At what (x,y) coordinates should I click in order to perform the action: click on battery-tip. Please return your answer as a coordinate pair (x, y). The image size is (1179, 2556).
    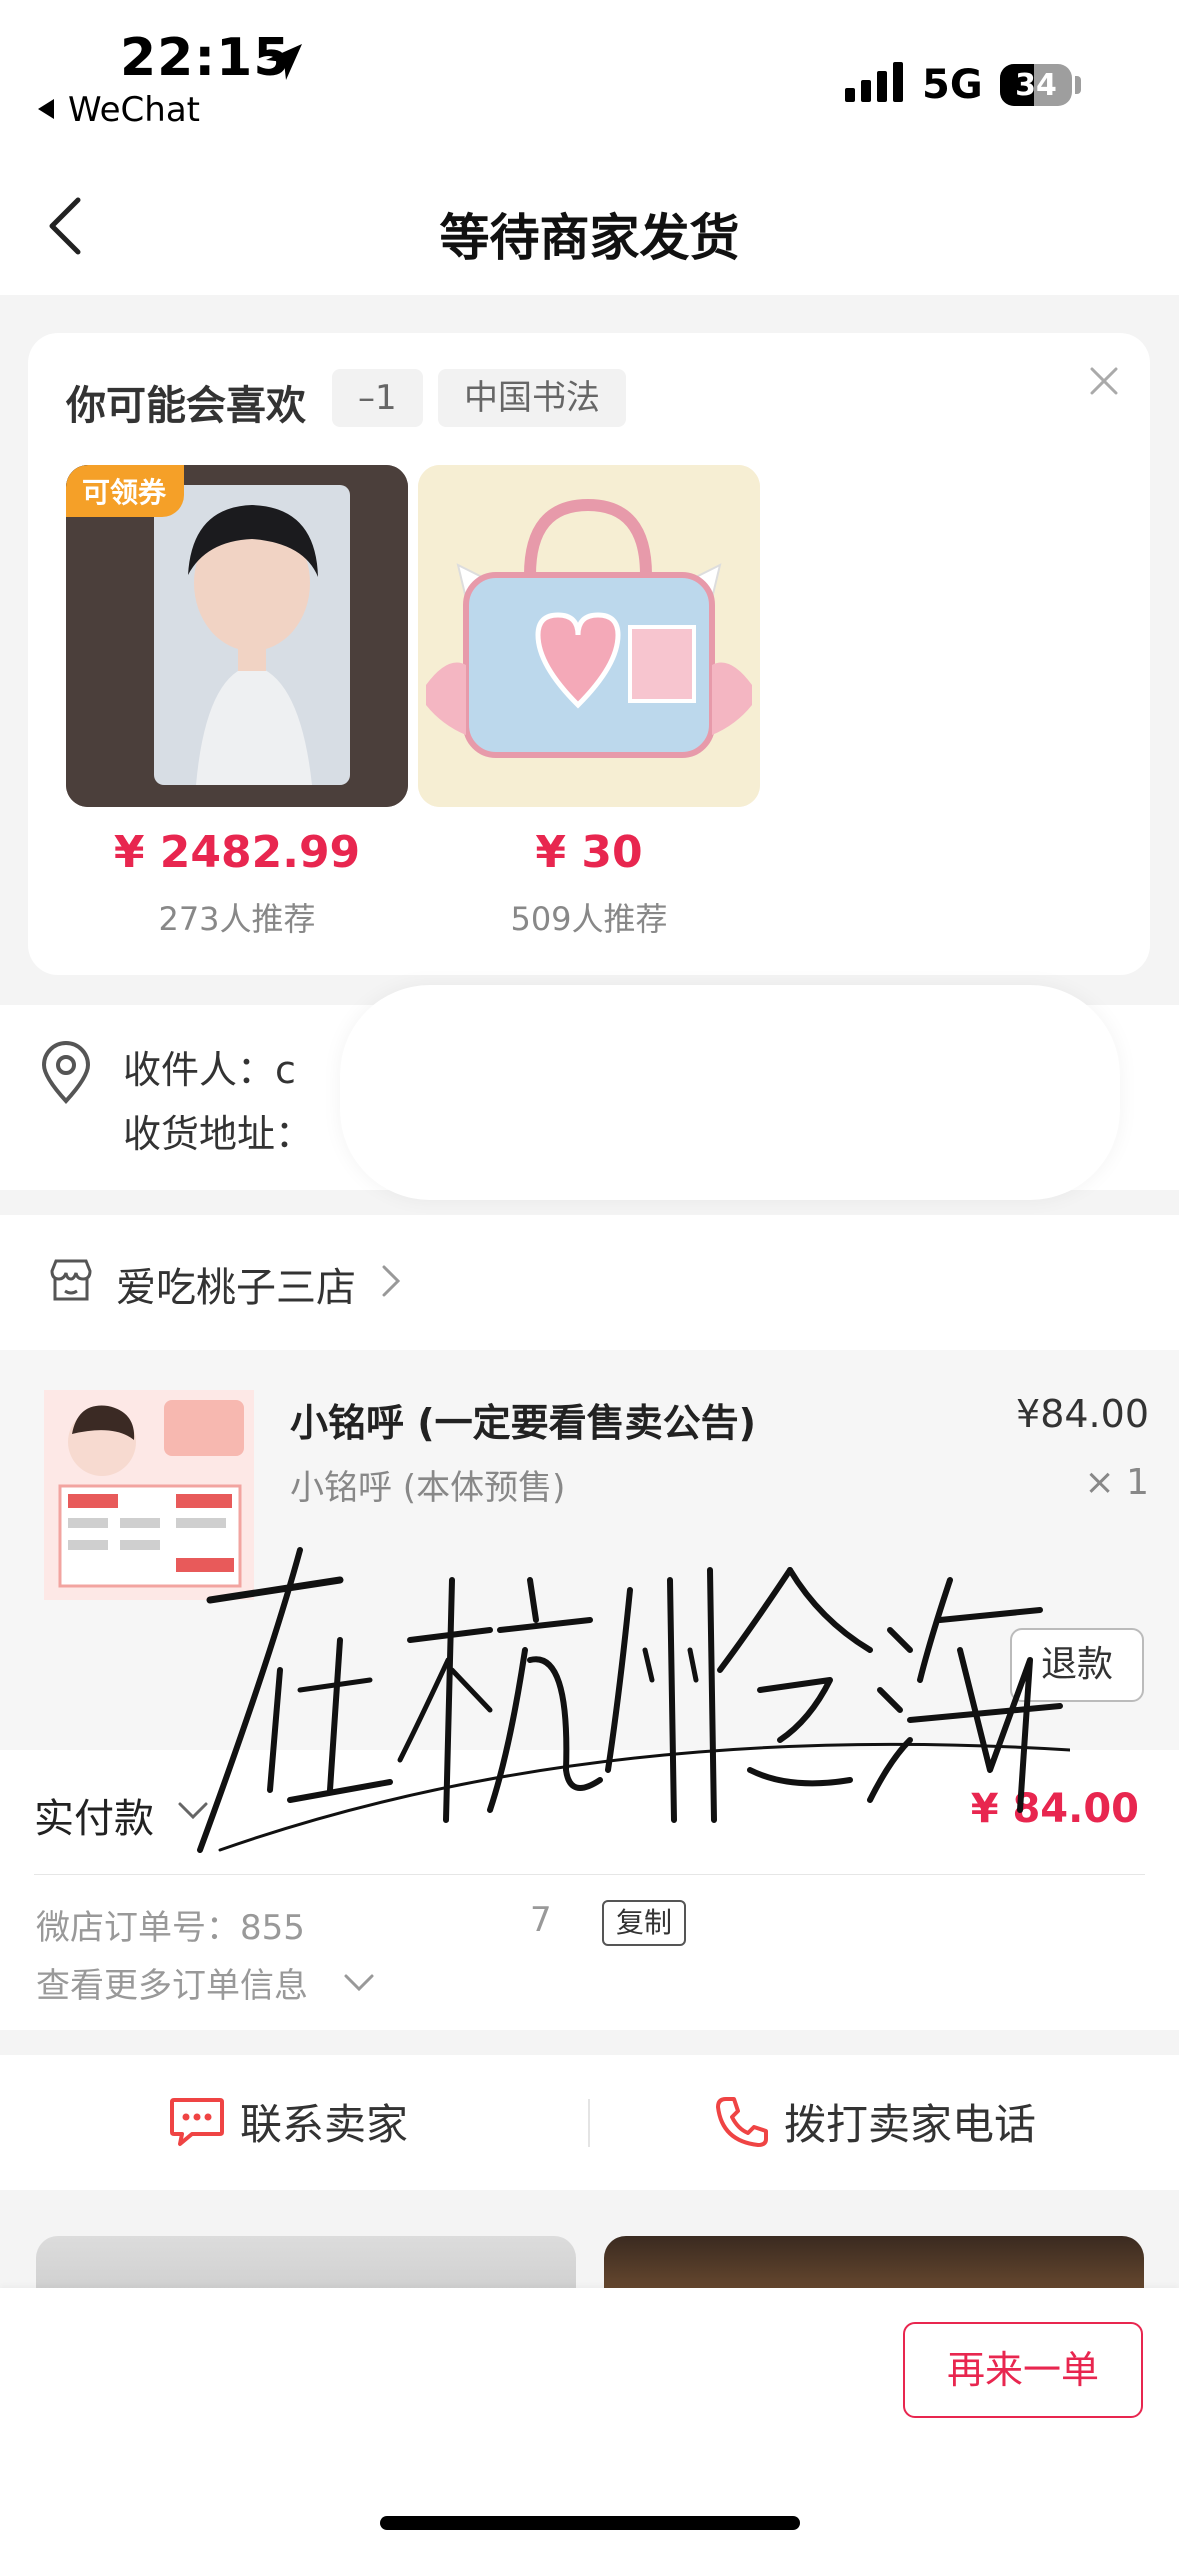
    Looking at the image, I should click on (1078, 85).